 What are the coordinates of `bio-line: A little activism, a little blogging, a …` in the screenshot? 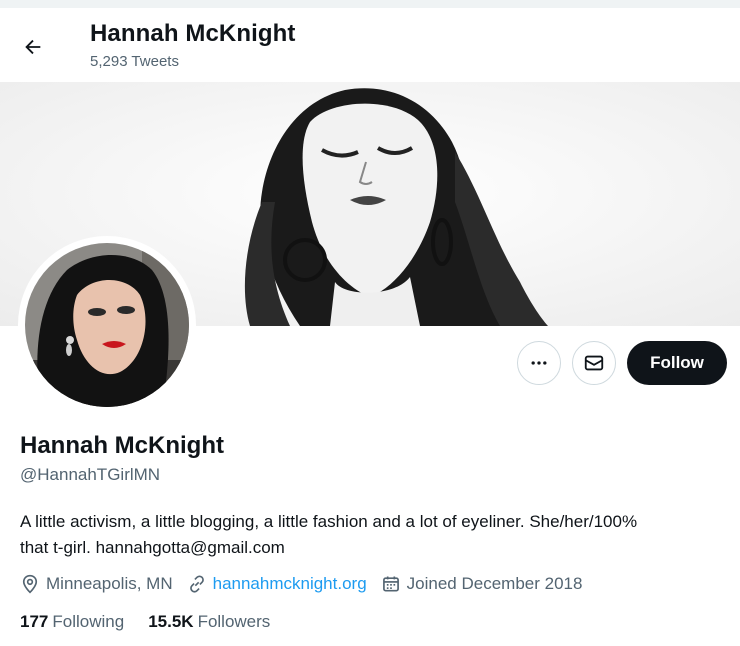 It's located at (329, 521).